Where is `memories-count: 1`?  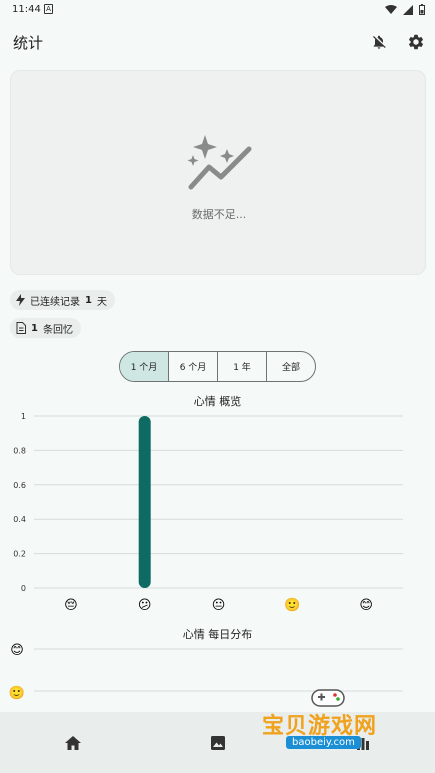 memories-count: 1 is located at coordinates (34, 328).